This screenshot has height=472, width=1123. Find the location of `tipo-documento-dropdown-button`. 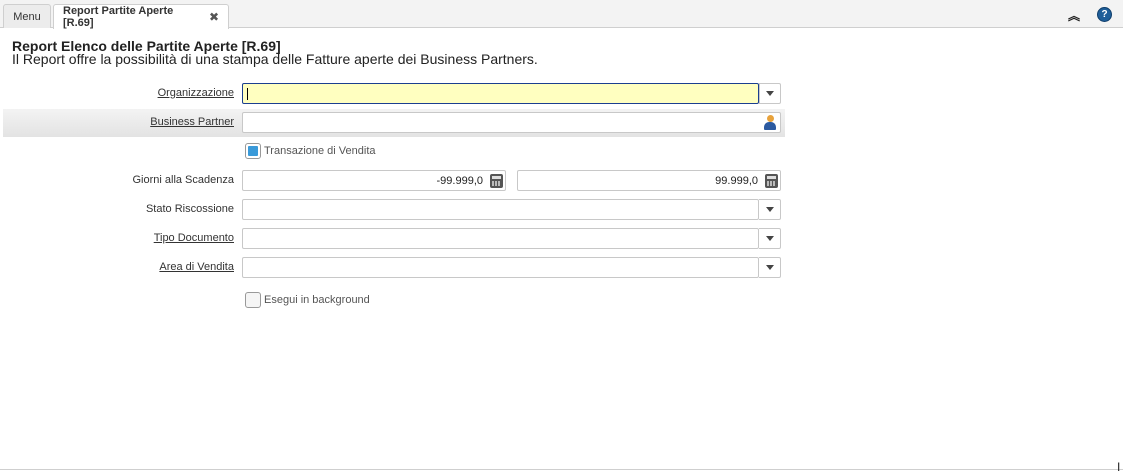

tipo-documento-dropdown-button is located at coordinates (770, 238).